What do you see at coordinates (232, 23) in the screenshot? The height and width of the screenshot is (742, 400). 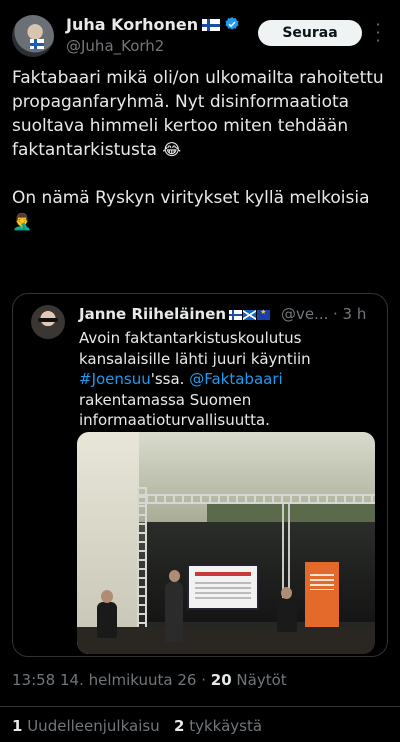 I see `verified-badge-icon` at bounding box center [232, 23].